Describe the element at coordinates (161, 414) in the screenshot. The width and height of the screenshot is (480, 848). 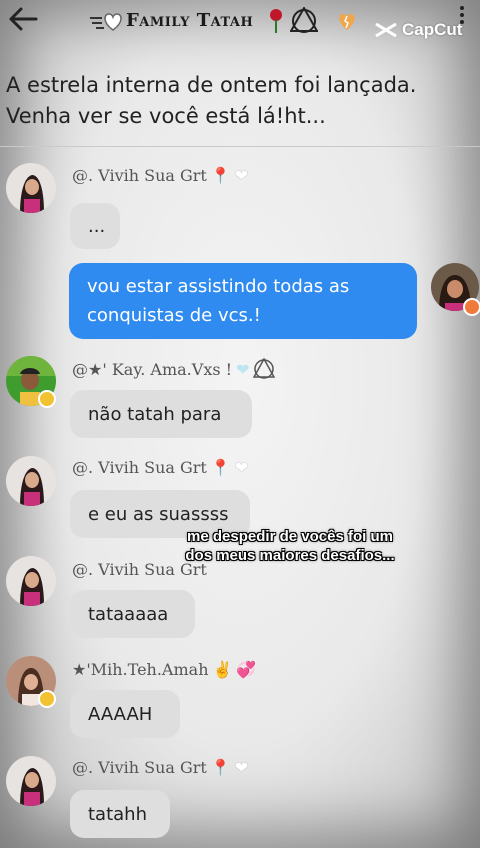
I see `message-bubble: não tatah para` at that location.